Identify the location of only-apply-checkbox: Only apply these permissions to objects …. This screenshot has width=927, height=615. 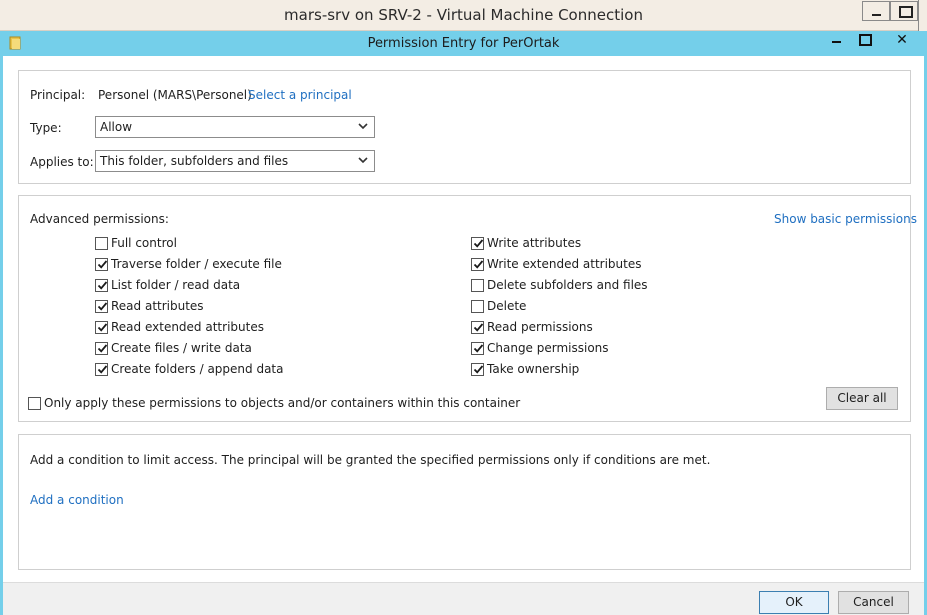
(274, 403).